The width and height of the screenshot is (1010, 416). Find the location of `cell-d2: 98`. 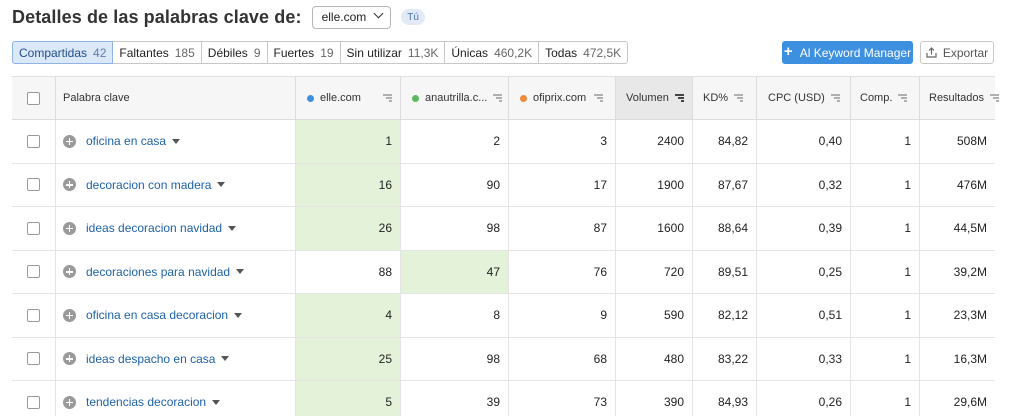

cell-d2: 98 is located at coordinates (454, 228).